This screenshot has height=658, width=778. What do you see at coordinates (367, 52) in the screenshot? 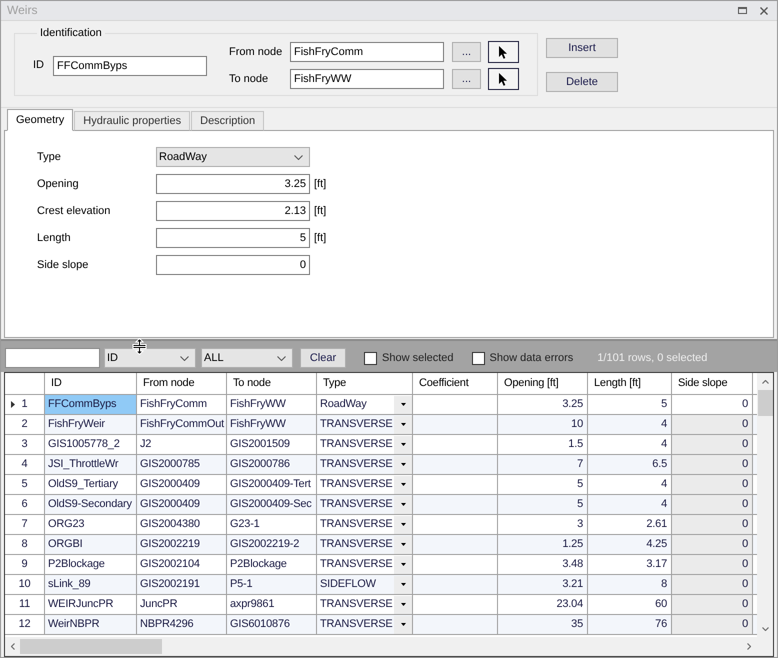
I see `node-field: FishFryComm` at bounding box center [367, 52].